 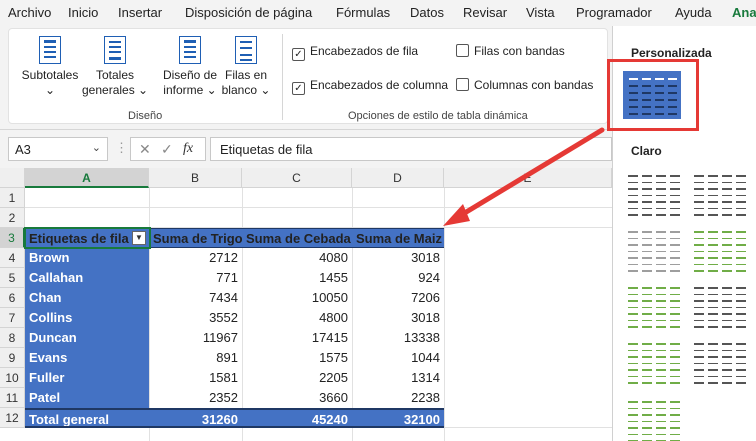 I want to click on filter-dropdown-icon: ▼, so click(x=139, y=238).